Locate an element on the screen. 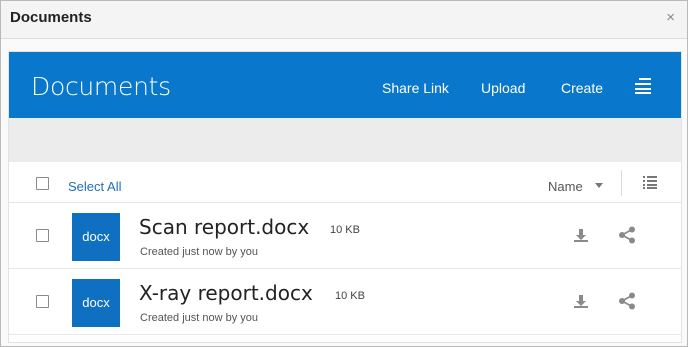  menu-icon is located at coordinates (642, 86).